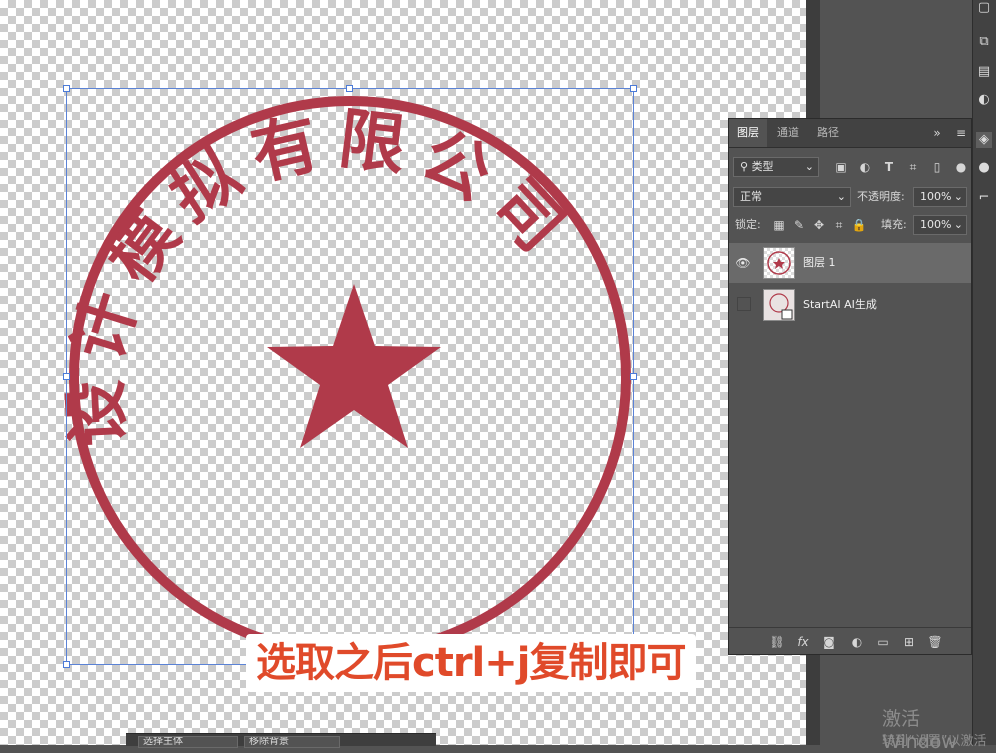 This screenshot has width=996, height=753. Describe the element at coordinates (292, 742) in the screenshot. I see `remove-background-button: 移除背景` at that location.